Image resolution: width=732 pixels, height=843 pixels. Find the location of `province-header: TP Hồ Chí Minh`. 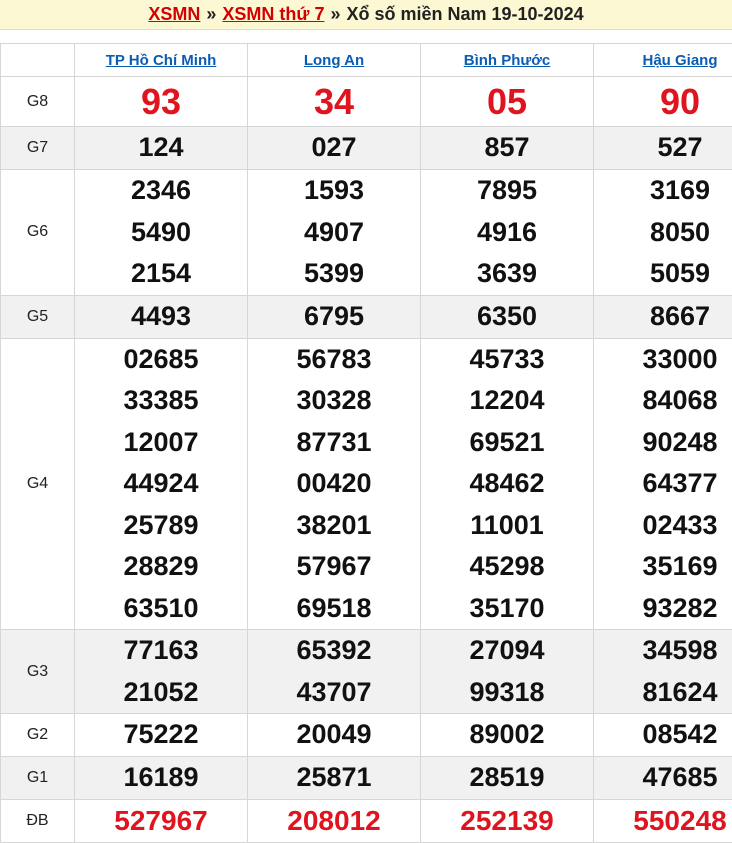

province-header: TP Hồ Chí Minh is located at coordinates (161, 60).